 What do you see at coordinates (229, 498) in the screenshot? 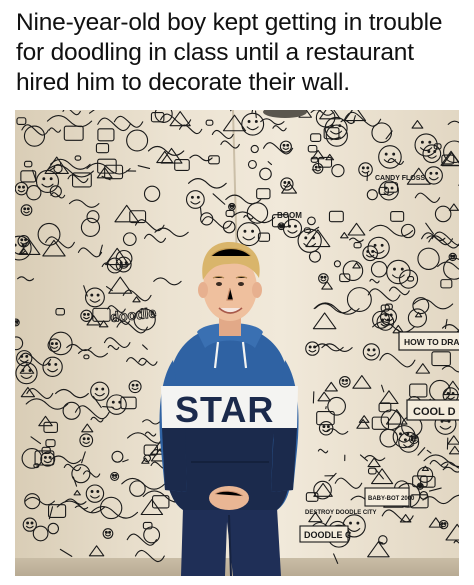
I see `boy-hands` at bounding box center [229, 498].